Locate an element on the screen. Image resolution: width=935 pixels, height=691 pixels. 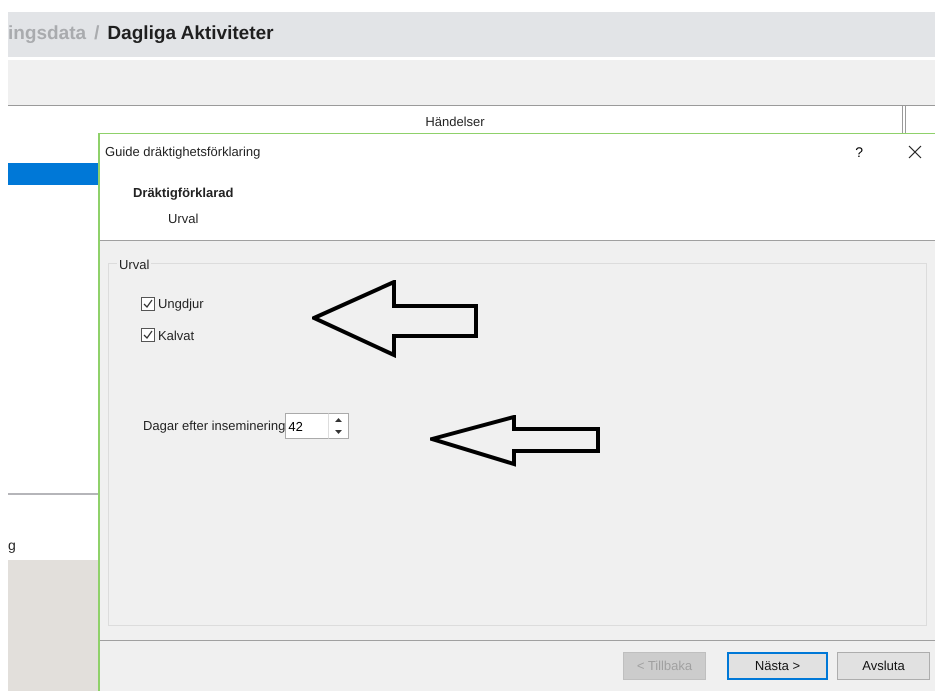
page-title: Dagliga Aktiviteter is located at coordinates (190, 34).